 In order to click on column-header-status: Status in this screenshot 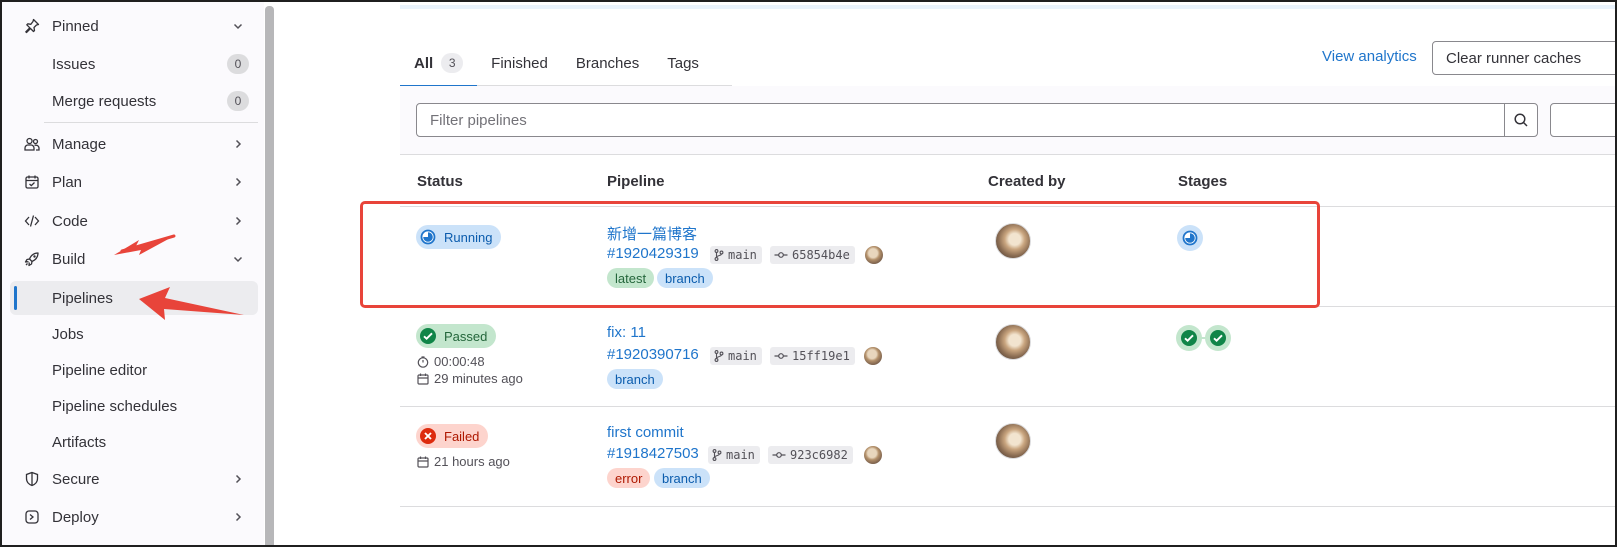, I will do `click(440, 181)`.